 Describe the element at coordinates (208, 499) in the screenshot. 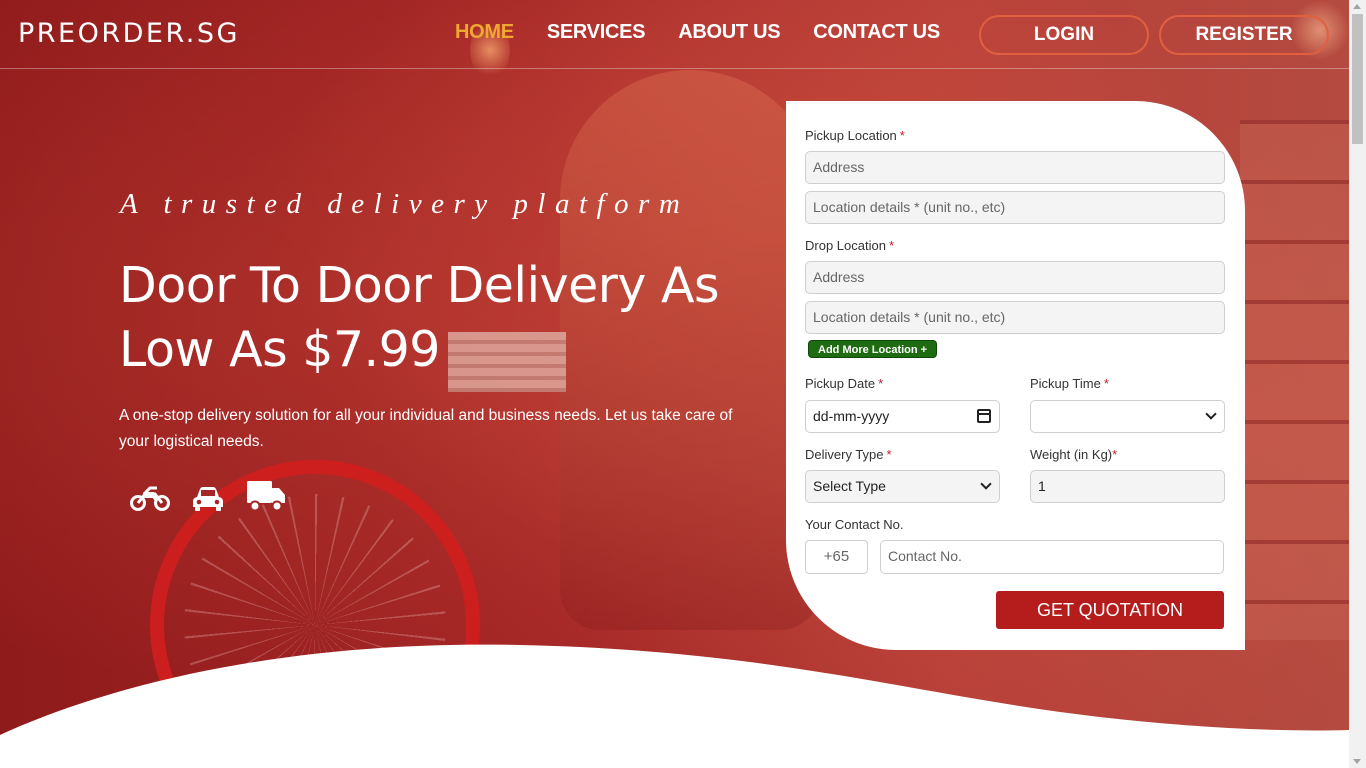

I see `car-icon` at that location.